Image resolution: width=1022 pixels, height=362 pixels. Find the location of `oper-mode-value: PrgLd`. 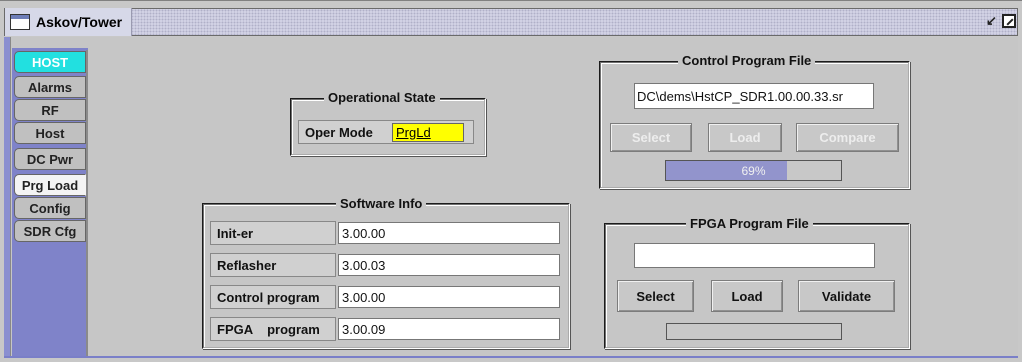

oper-mode-value: PrgLd is located at coordinates (428, 132).